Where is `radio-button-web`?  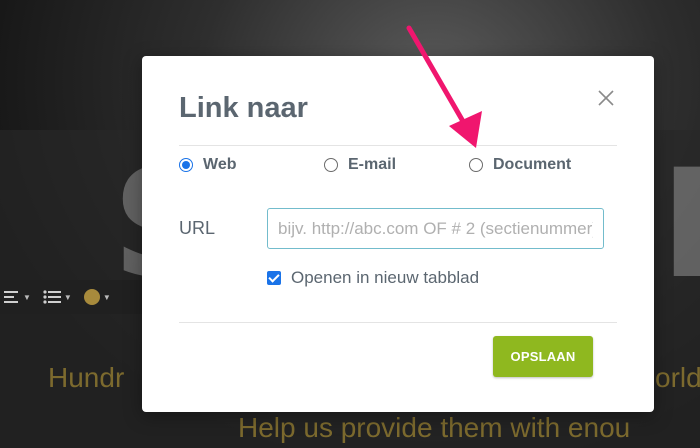
radio-button-web is located at coordinates (186, 165).